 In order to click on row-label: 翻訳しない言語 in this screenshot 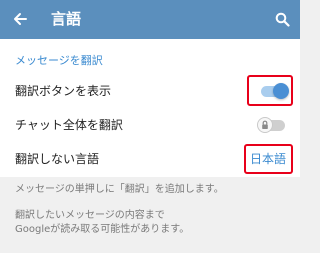, I will do `click(57, 159)`.